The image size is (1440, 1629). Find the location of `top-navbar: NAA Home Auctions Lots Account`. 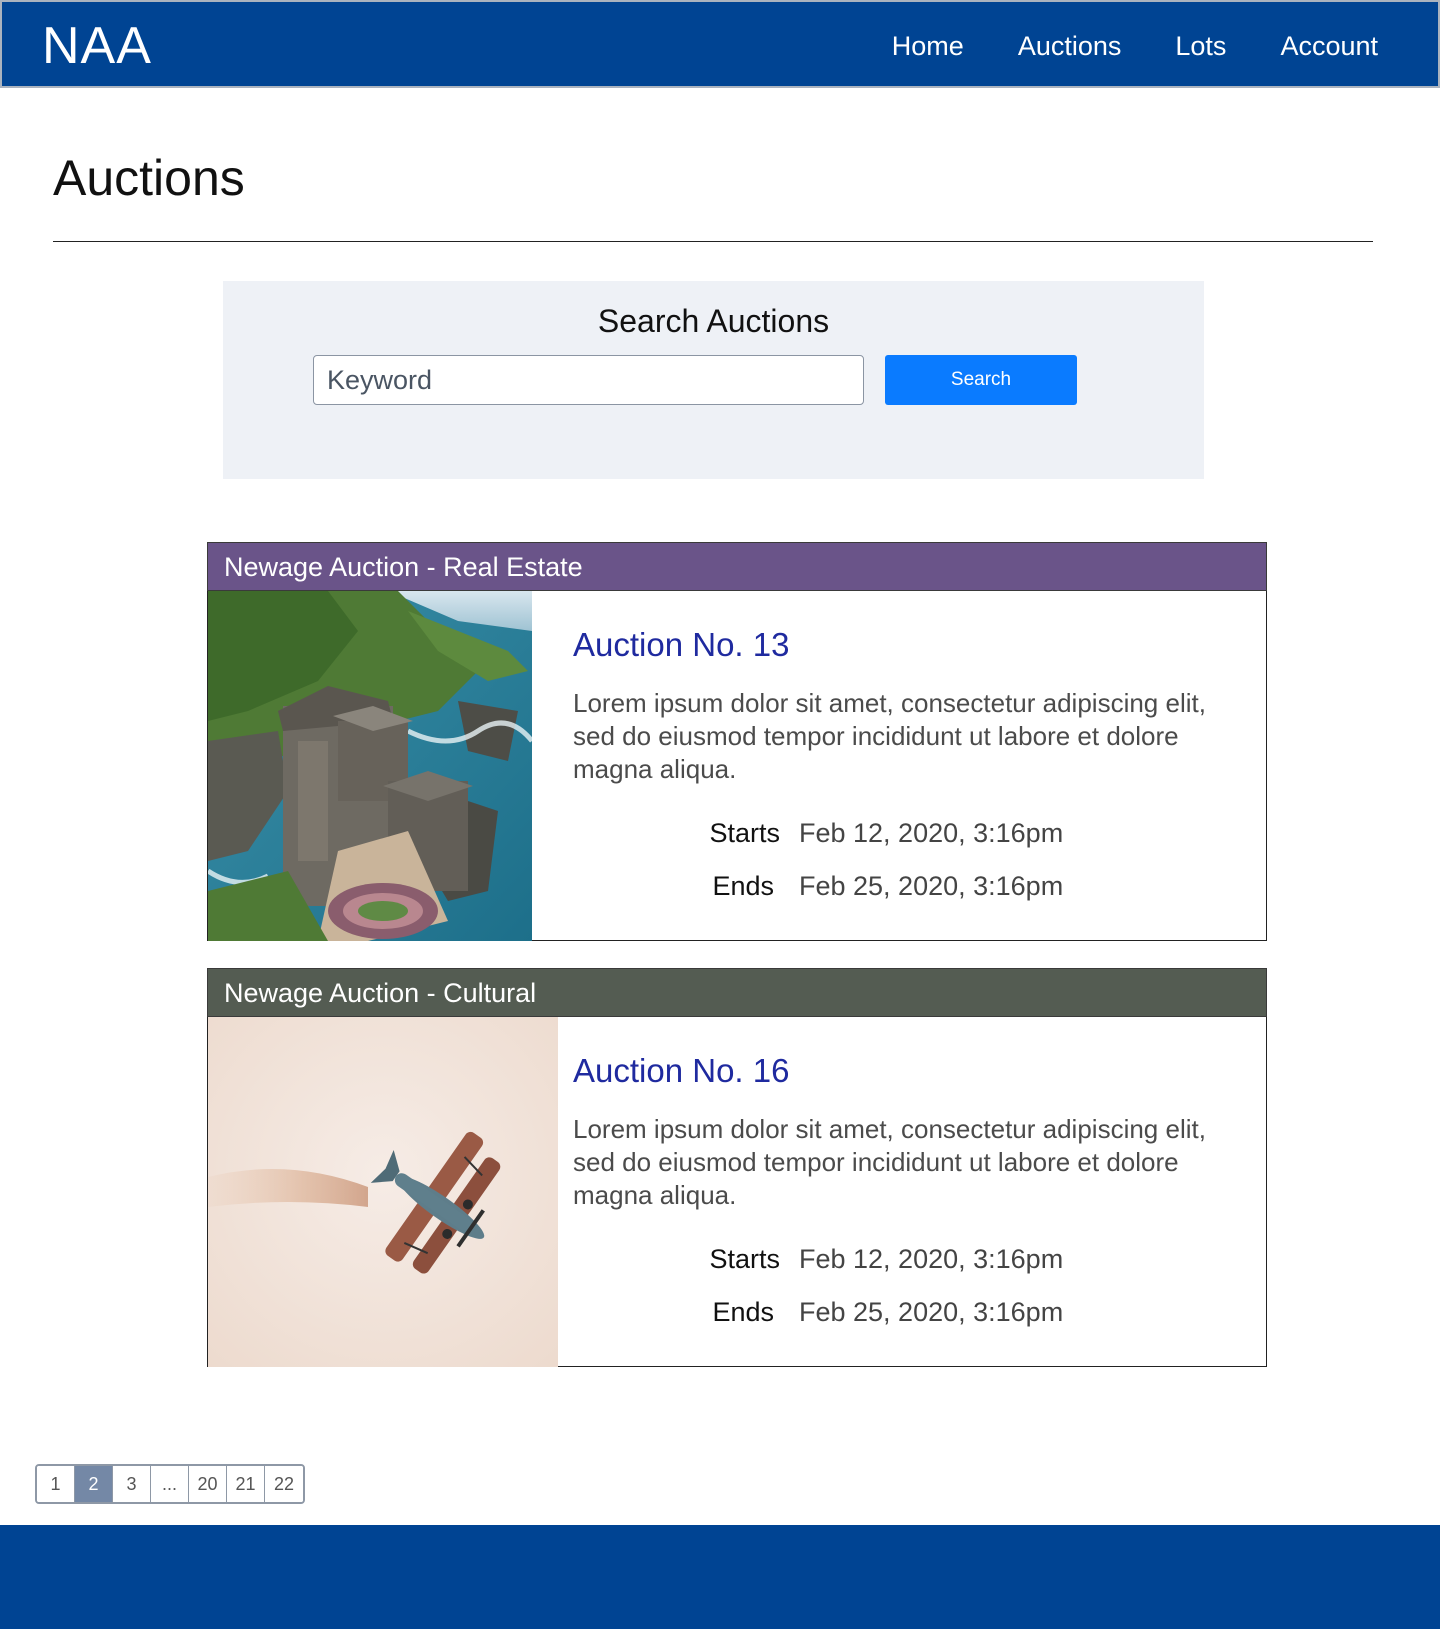

top-navbar: NAA Home Auctions Lots Account is located at coordinates (720, 44).